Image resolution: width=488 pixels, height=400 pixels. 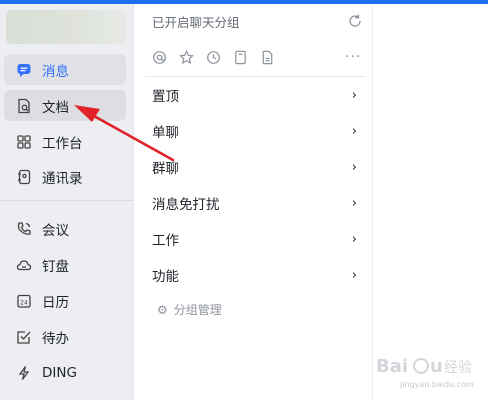 What do you see at coordinates (254, 95) in the screenshot?
I see `group-pinned: 置顶 ›` at bounding box center [254, 95].